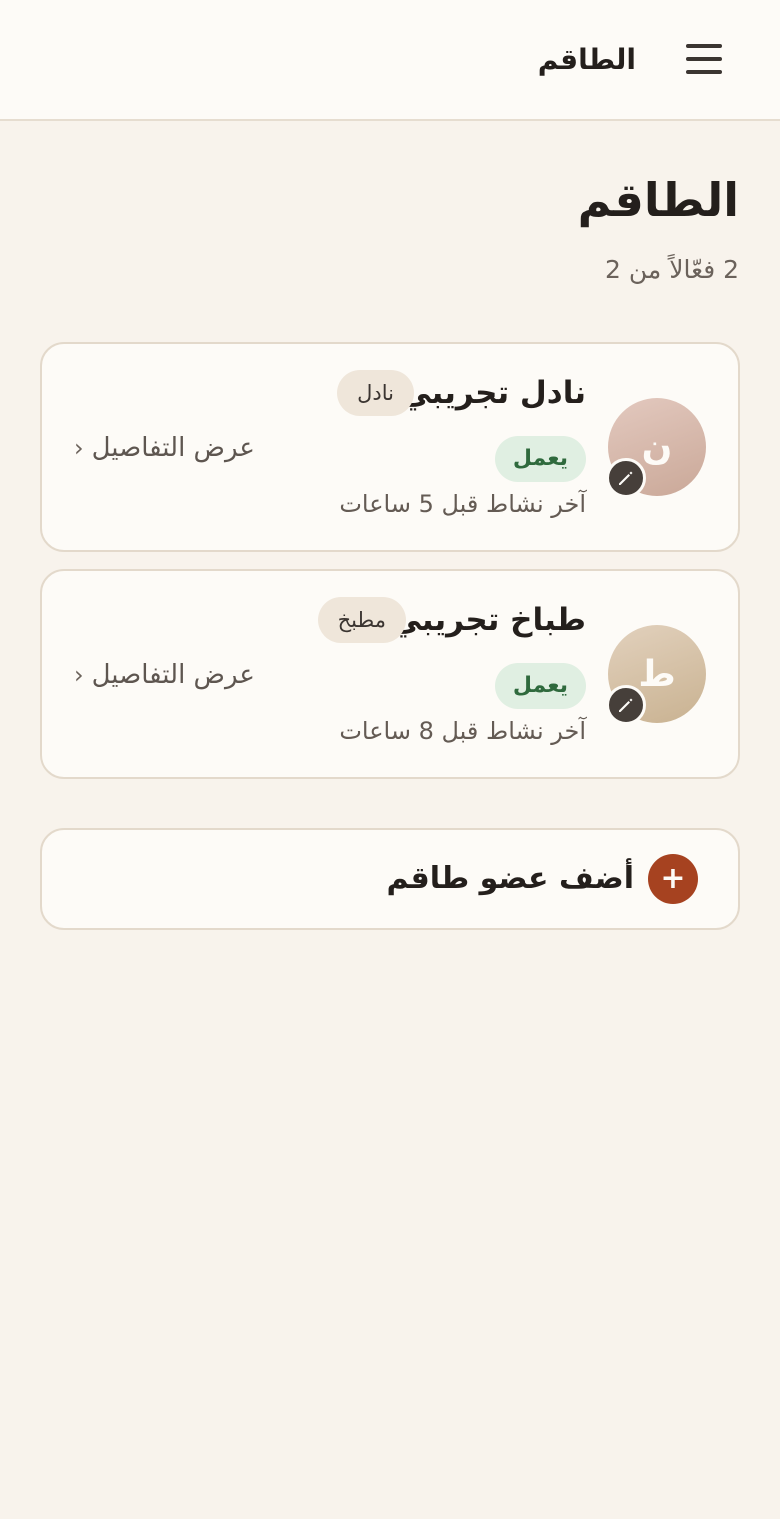 This screenshot has width=780, height=1519. Describe the element at coordinates (390, 60) in the screenshot. I see `top-bar: الطاقم` at that location.